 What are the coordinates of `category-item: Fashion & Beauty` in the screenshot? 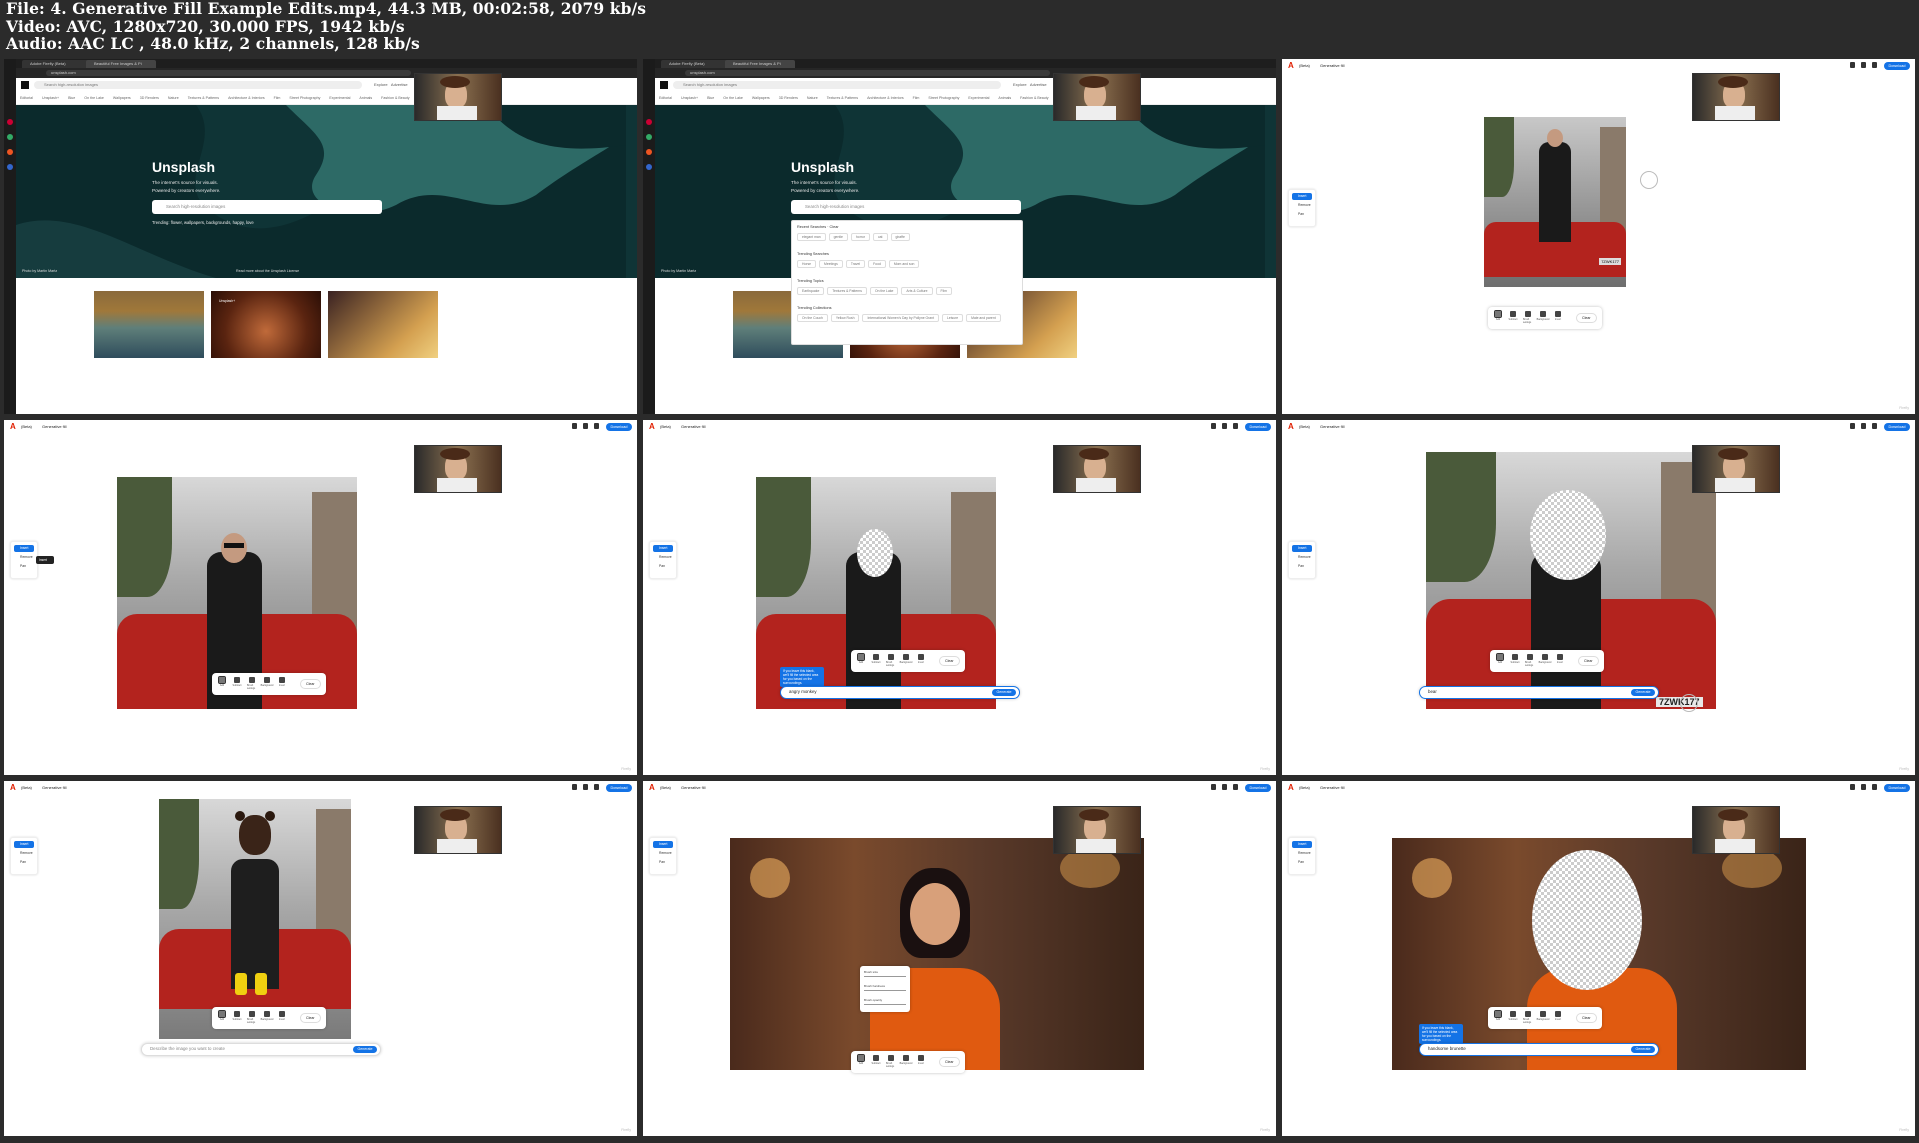 It's located at (395, 98).